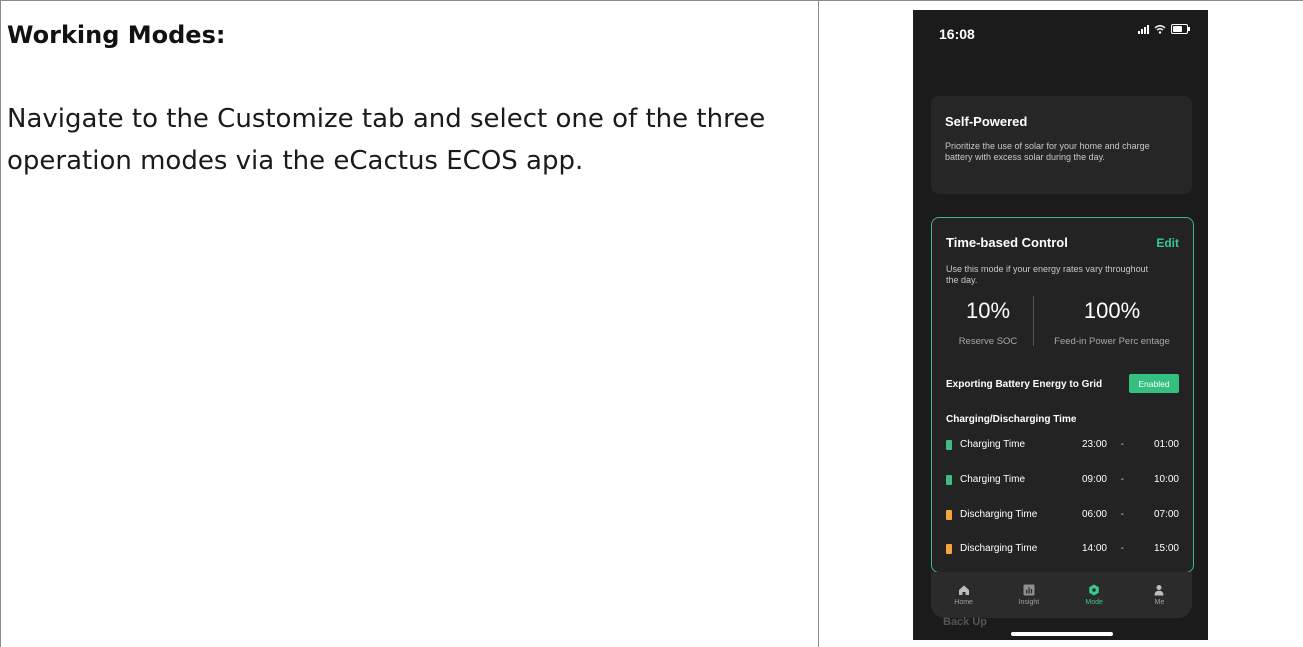  I want to click on status-icons, so click(1164, 29).